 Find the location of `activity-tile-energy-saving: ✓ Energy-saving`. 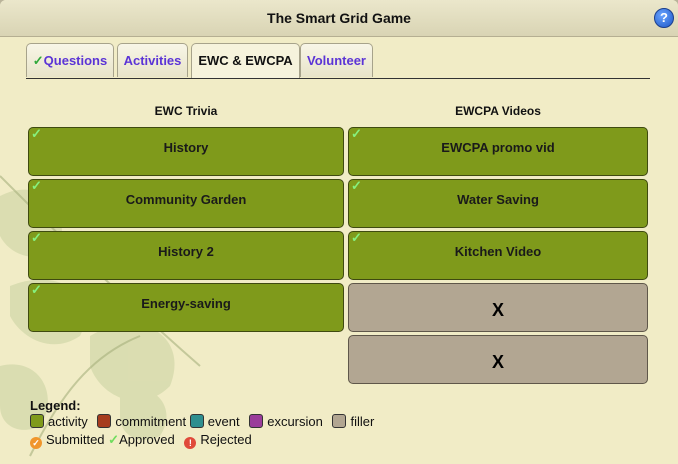

activity-tile-energy-saving: ✓ Energy-saving is located at coordinates (186, 307).